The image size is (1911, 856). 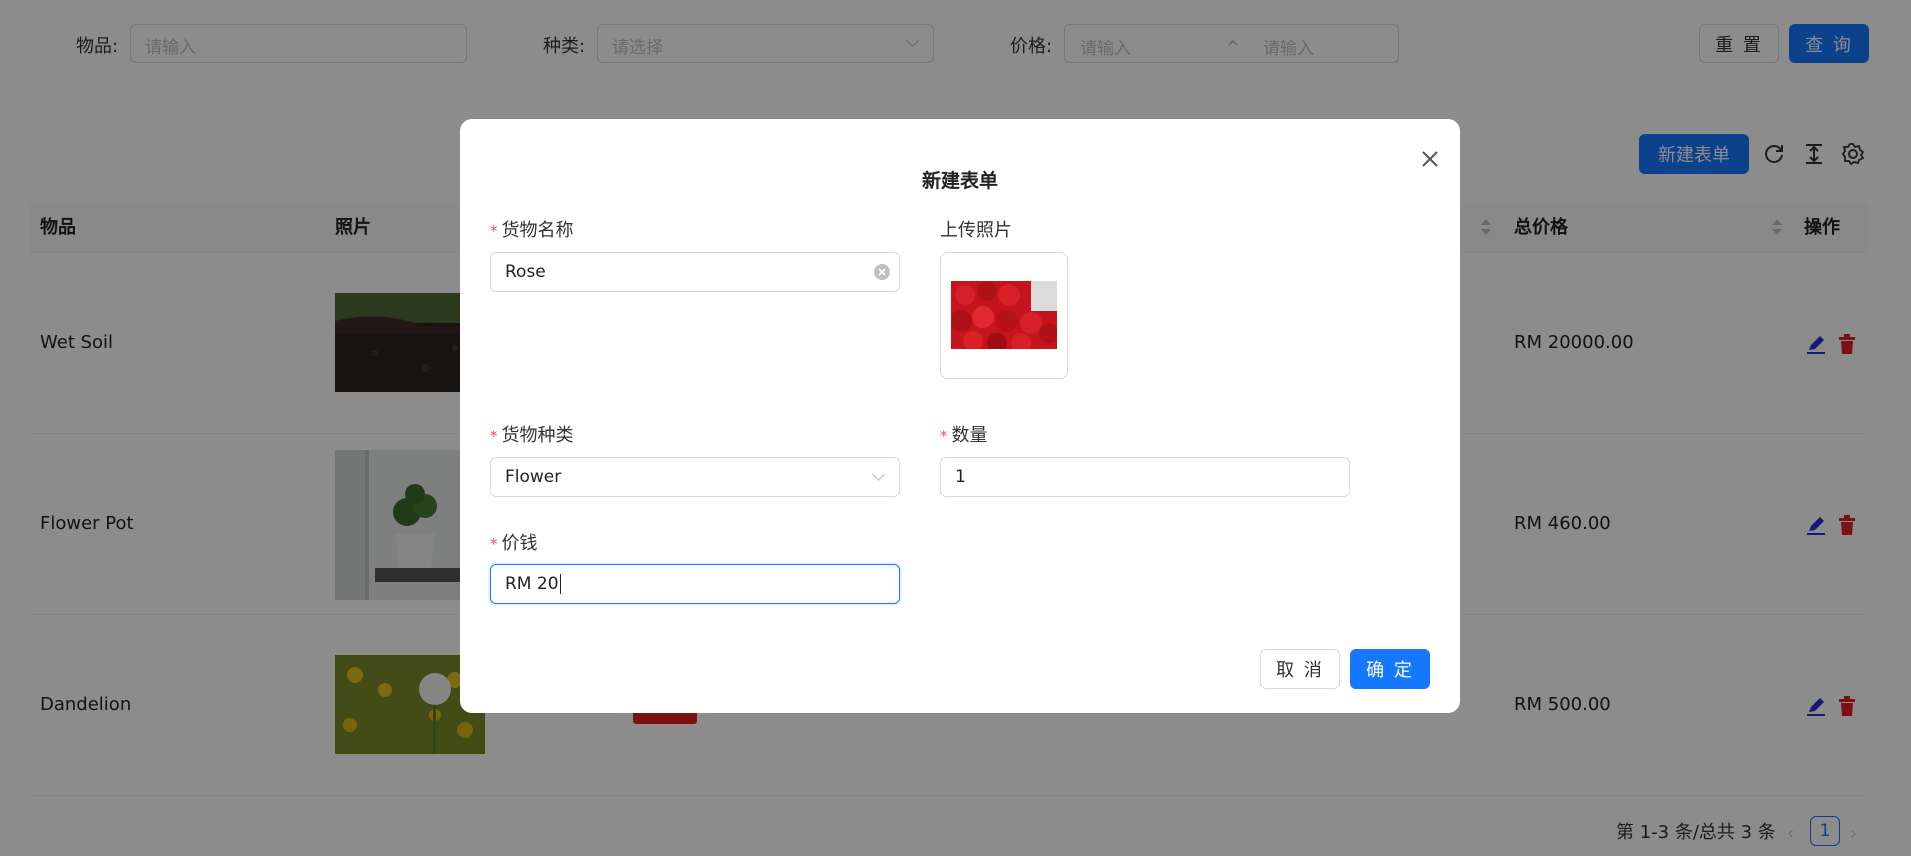 What do you see at coordinates (514, 543) in the screenshot?
I see `price-field-label: * 价钱` at bounding box center [514, 543].